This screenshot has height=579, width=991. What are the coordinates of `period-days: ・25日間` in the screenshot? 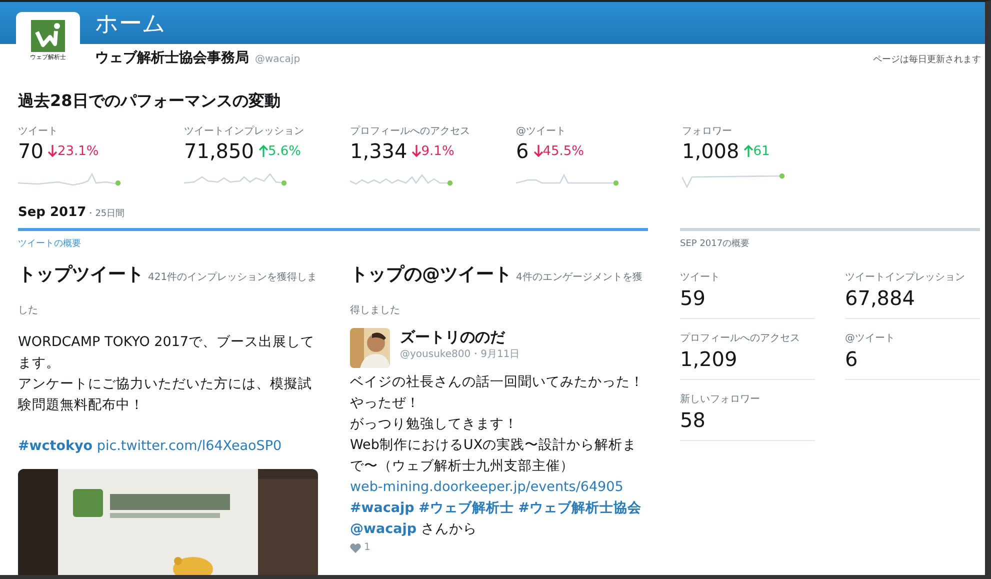 It's located at (105, 213).